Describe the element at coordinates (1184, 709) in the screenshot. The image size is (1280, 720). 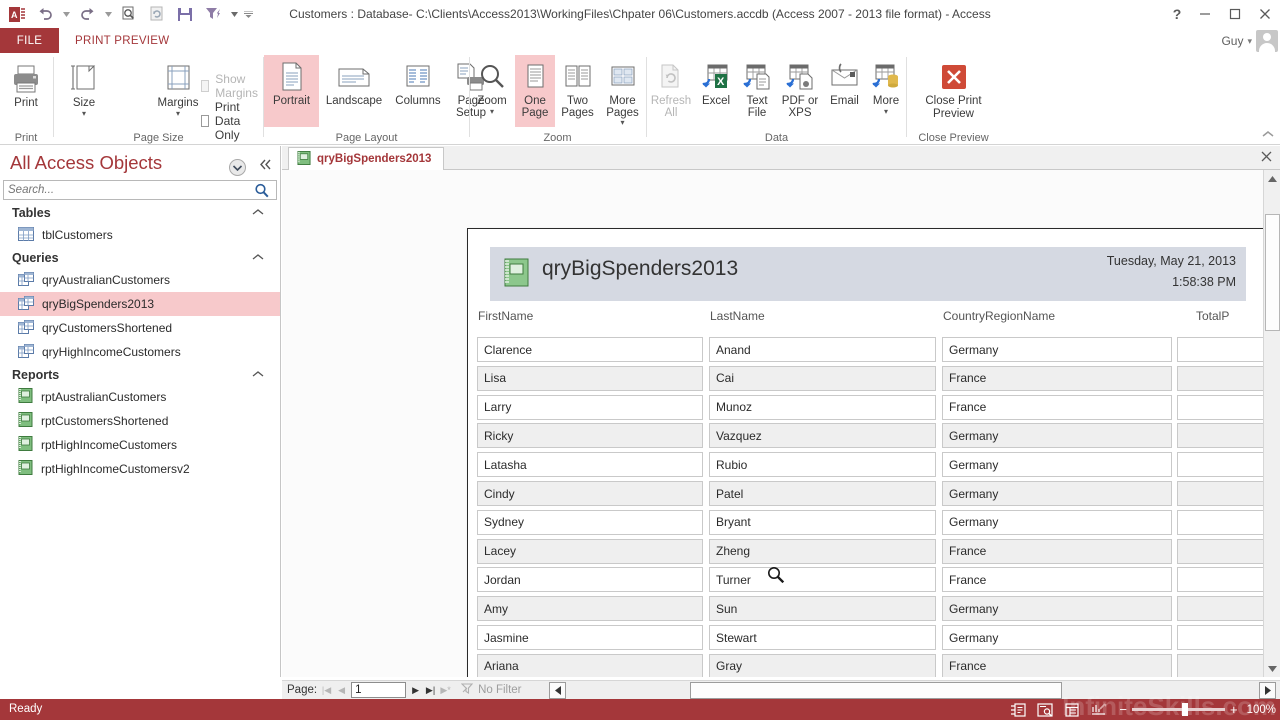
I see `zoom-slider-thumb` at that location.